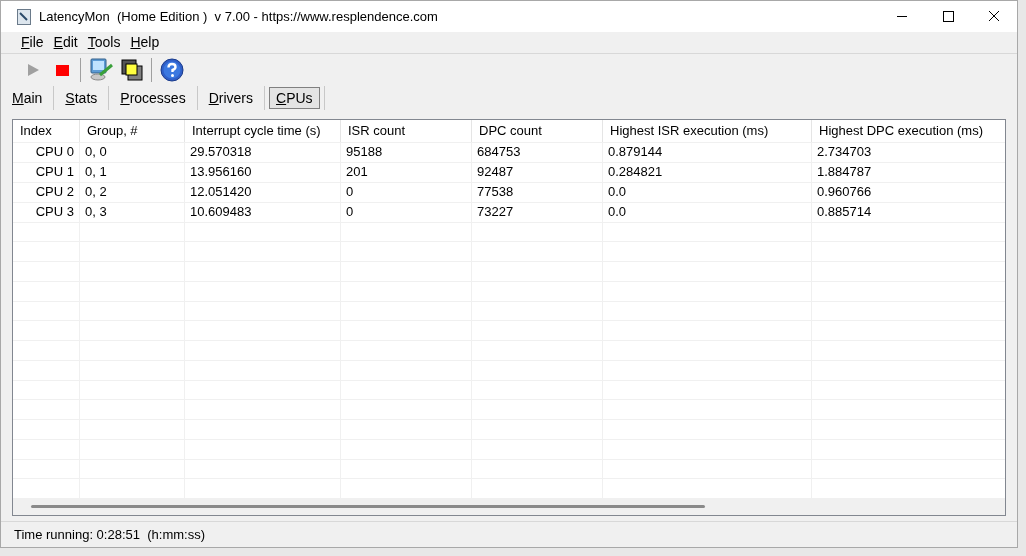 Image resolution: width=1026 pixels, height=556 pixels. Describe the element at coordinates (294, 98) in the screenshot. I see `tab: CPUs` at that location.